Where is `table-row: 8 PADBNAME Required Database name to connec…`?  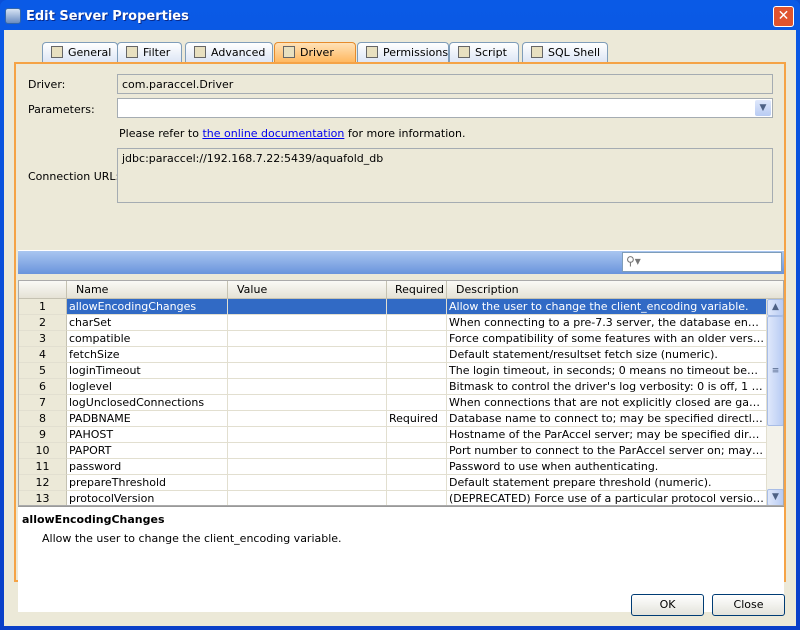 table-row: 8 PADBNAME Required Database name to connec… is located at coordinates (393, 419).